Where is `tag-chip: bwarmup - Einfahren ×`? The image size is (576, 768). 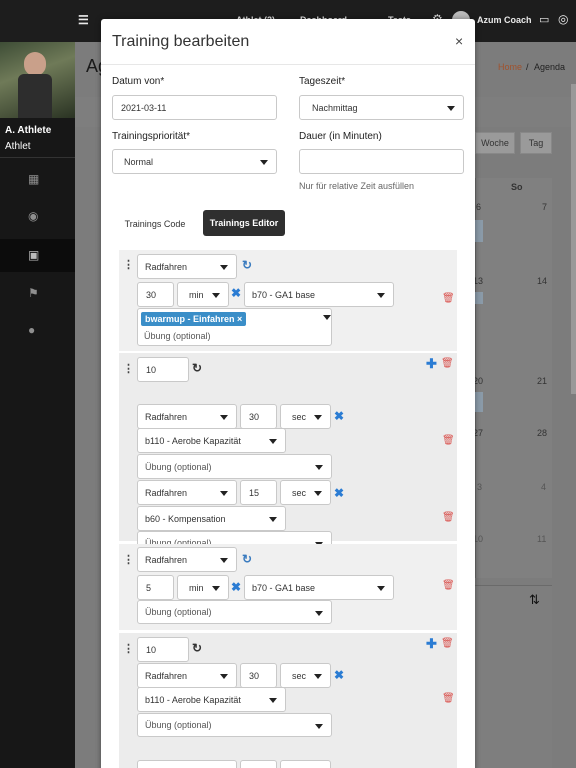 tag-chip: bwarmup - Einfahren × is located at coordinates (194, 319).